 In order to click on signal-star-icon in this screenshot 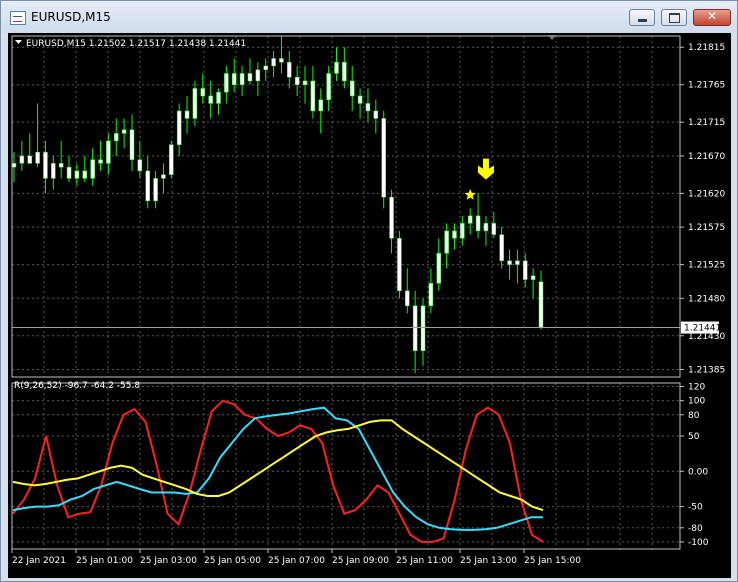, I will do `click(470, 194)`.